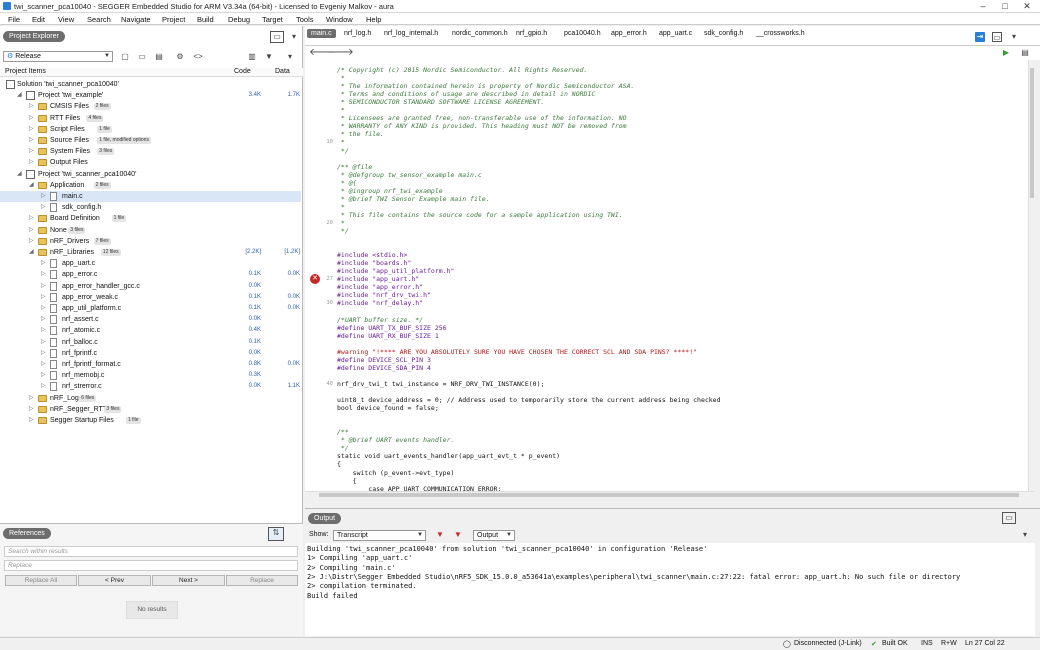 The width and height of the screenshot is (1040, 650). I want to click on tree-file-item: ▷ app_util_platform.c 0.1K 0.0K, so click(150, 308).